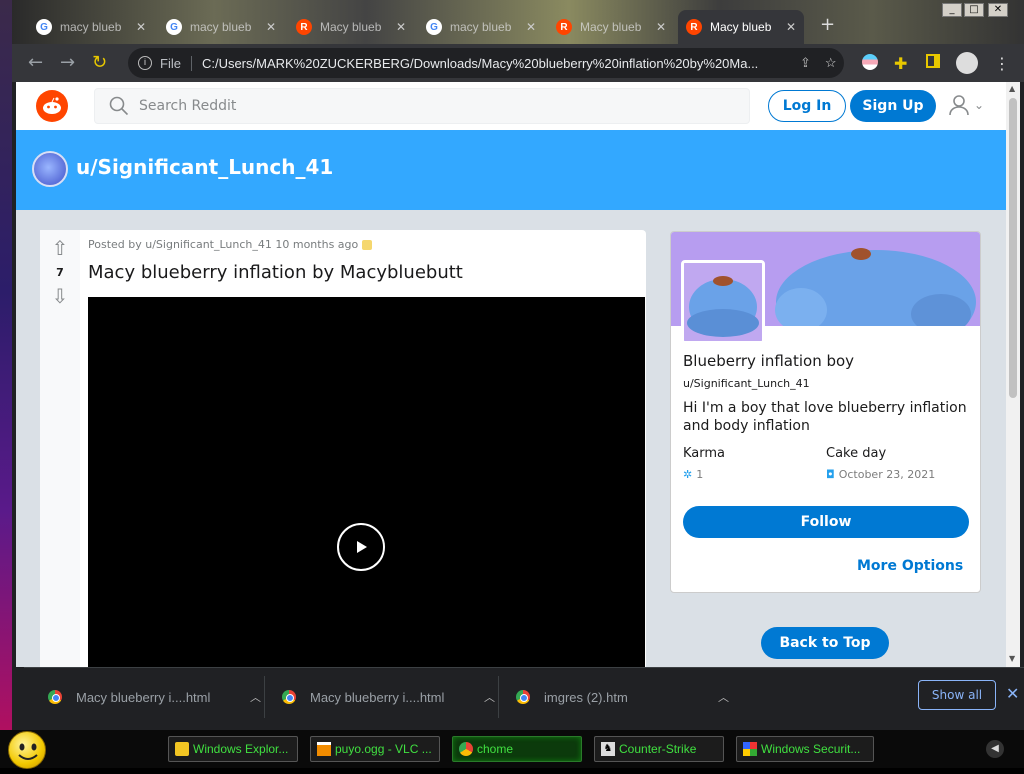 The width and height of the screenshot is (1024, 774). Describe the element at coordinates (1012, 693) in the screenshot. I see `close-download-shelf-icon: ✕` at that location.